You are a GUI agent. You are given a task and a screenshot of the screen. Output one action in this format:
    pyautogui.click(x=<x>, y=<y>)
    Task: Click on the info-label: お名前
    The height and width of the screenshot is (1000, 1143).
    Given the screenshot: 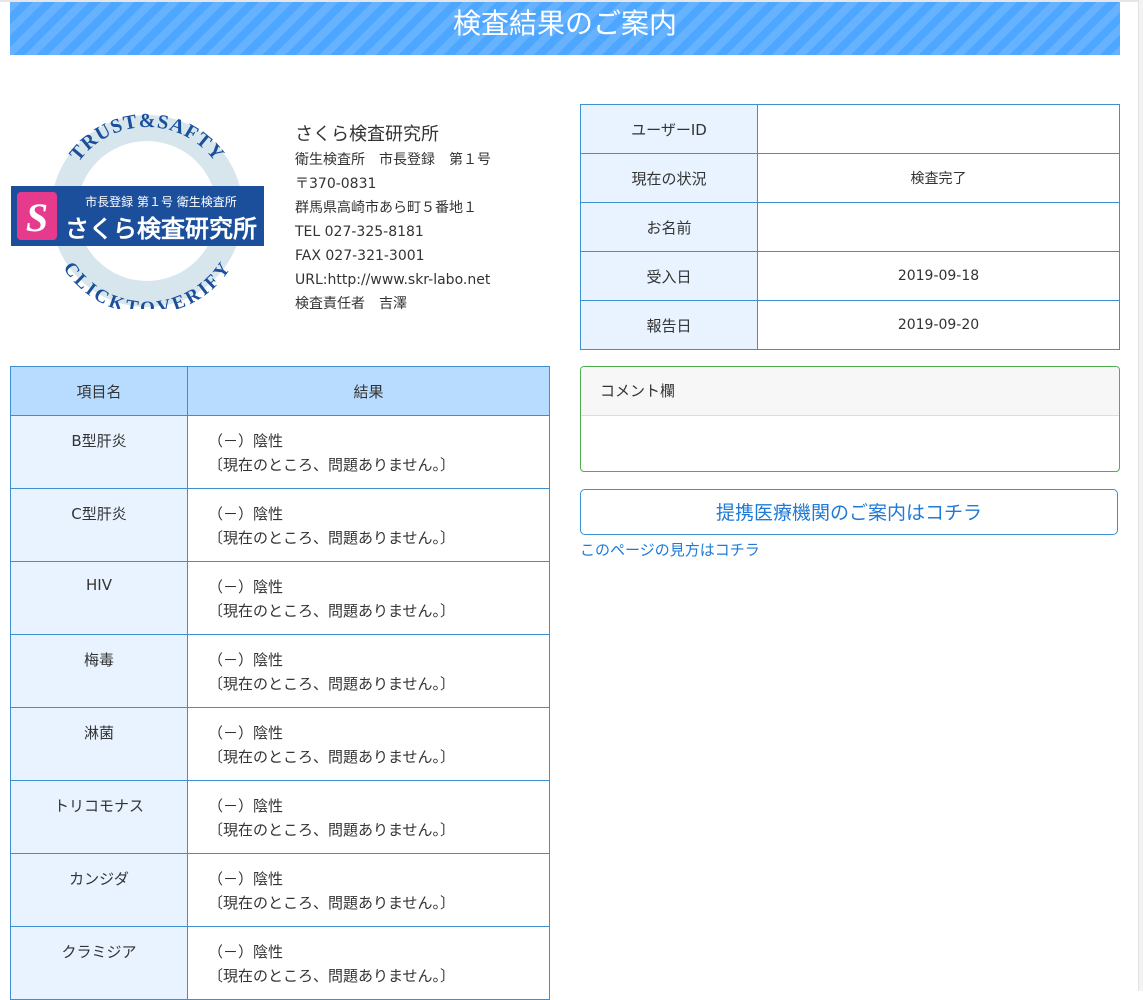 What is the action you would take?
    pyautogui.click(x=669, y=227)
    